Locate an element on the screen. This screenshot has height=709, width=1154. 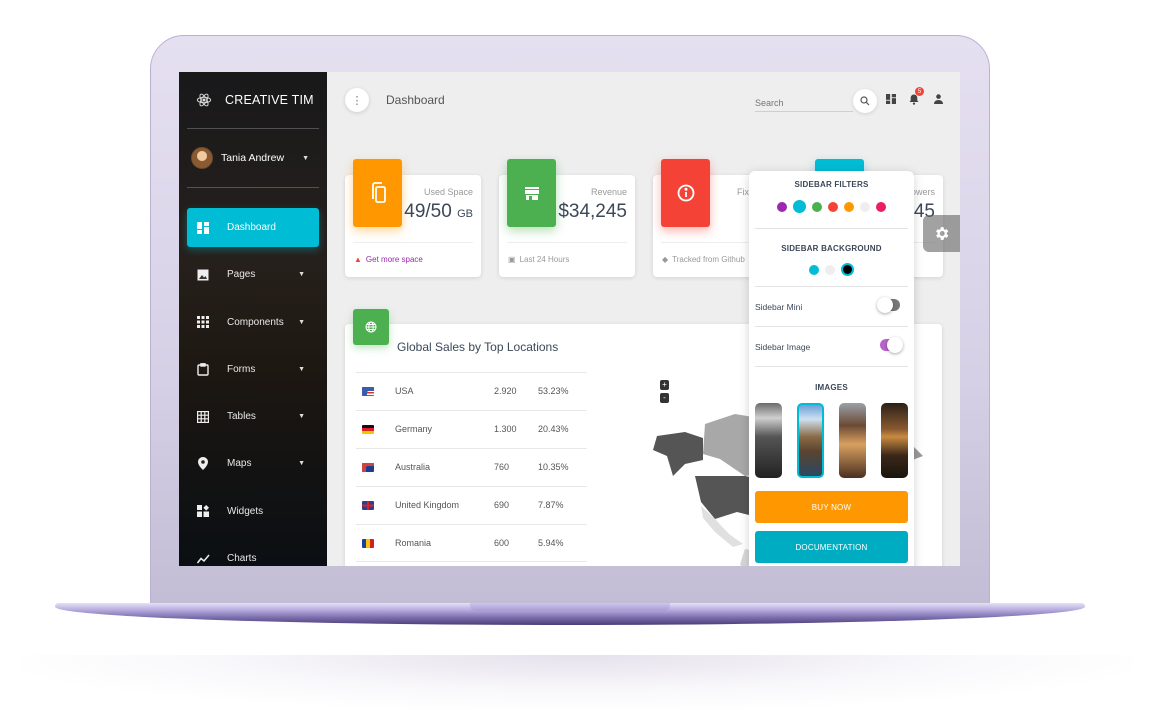
avatar is located at coordinates (202, 158).